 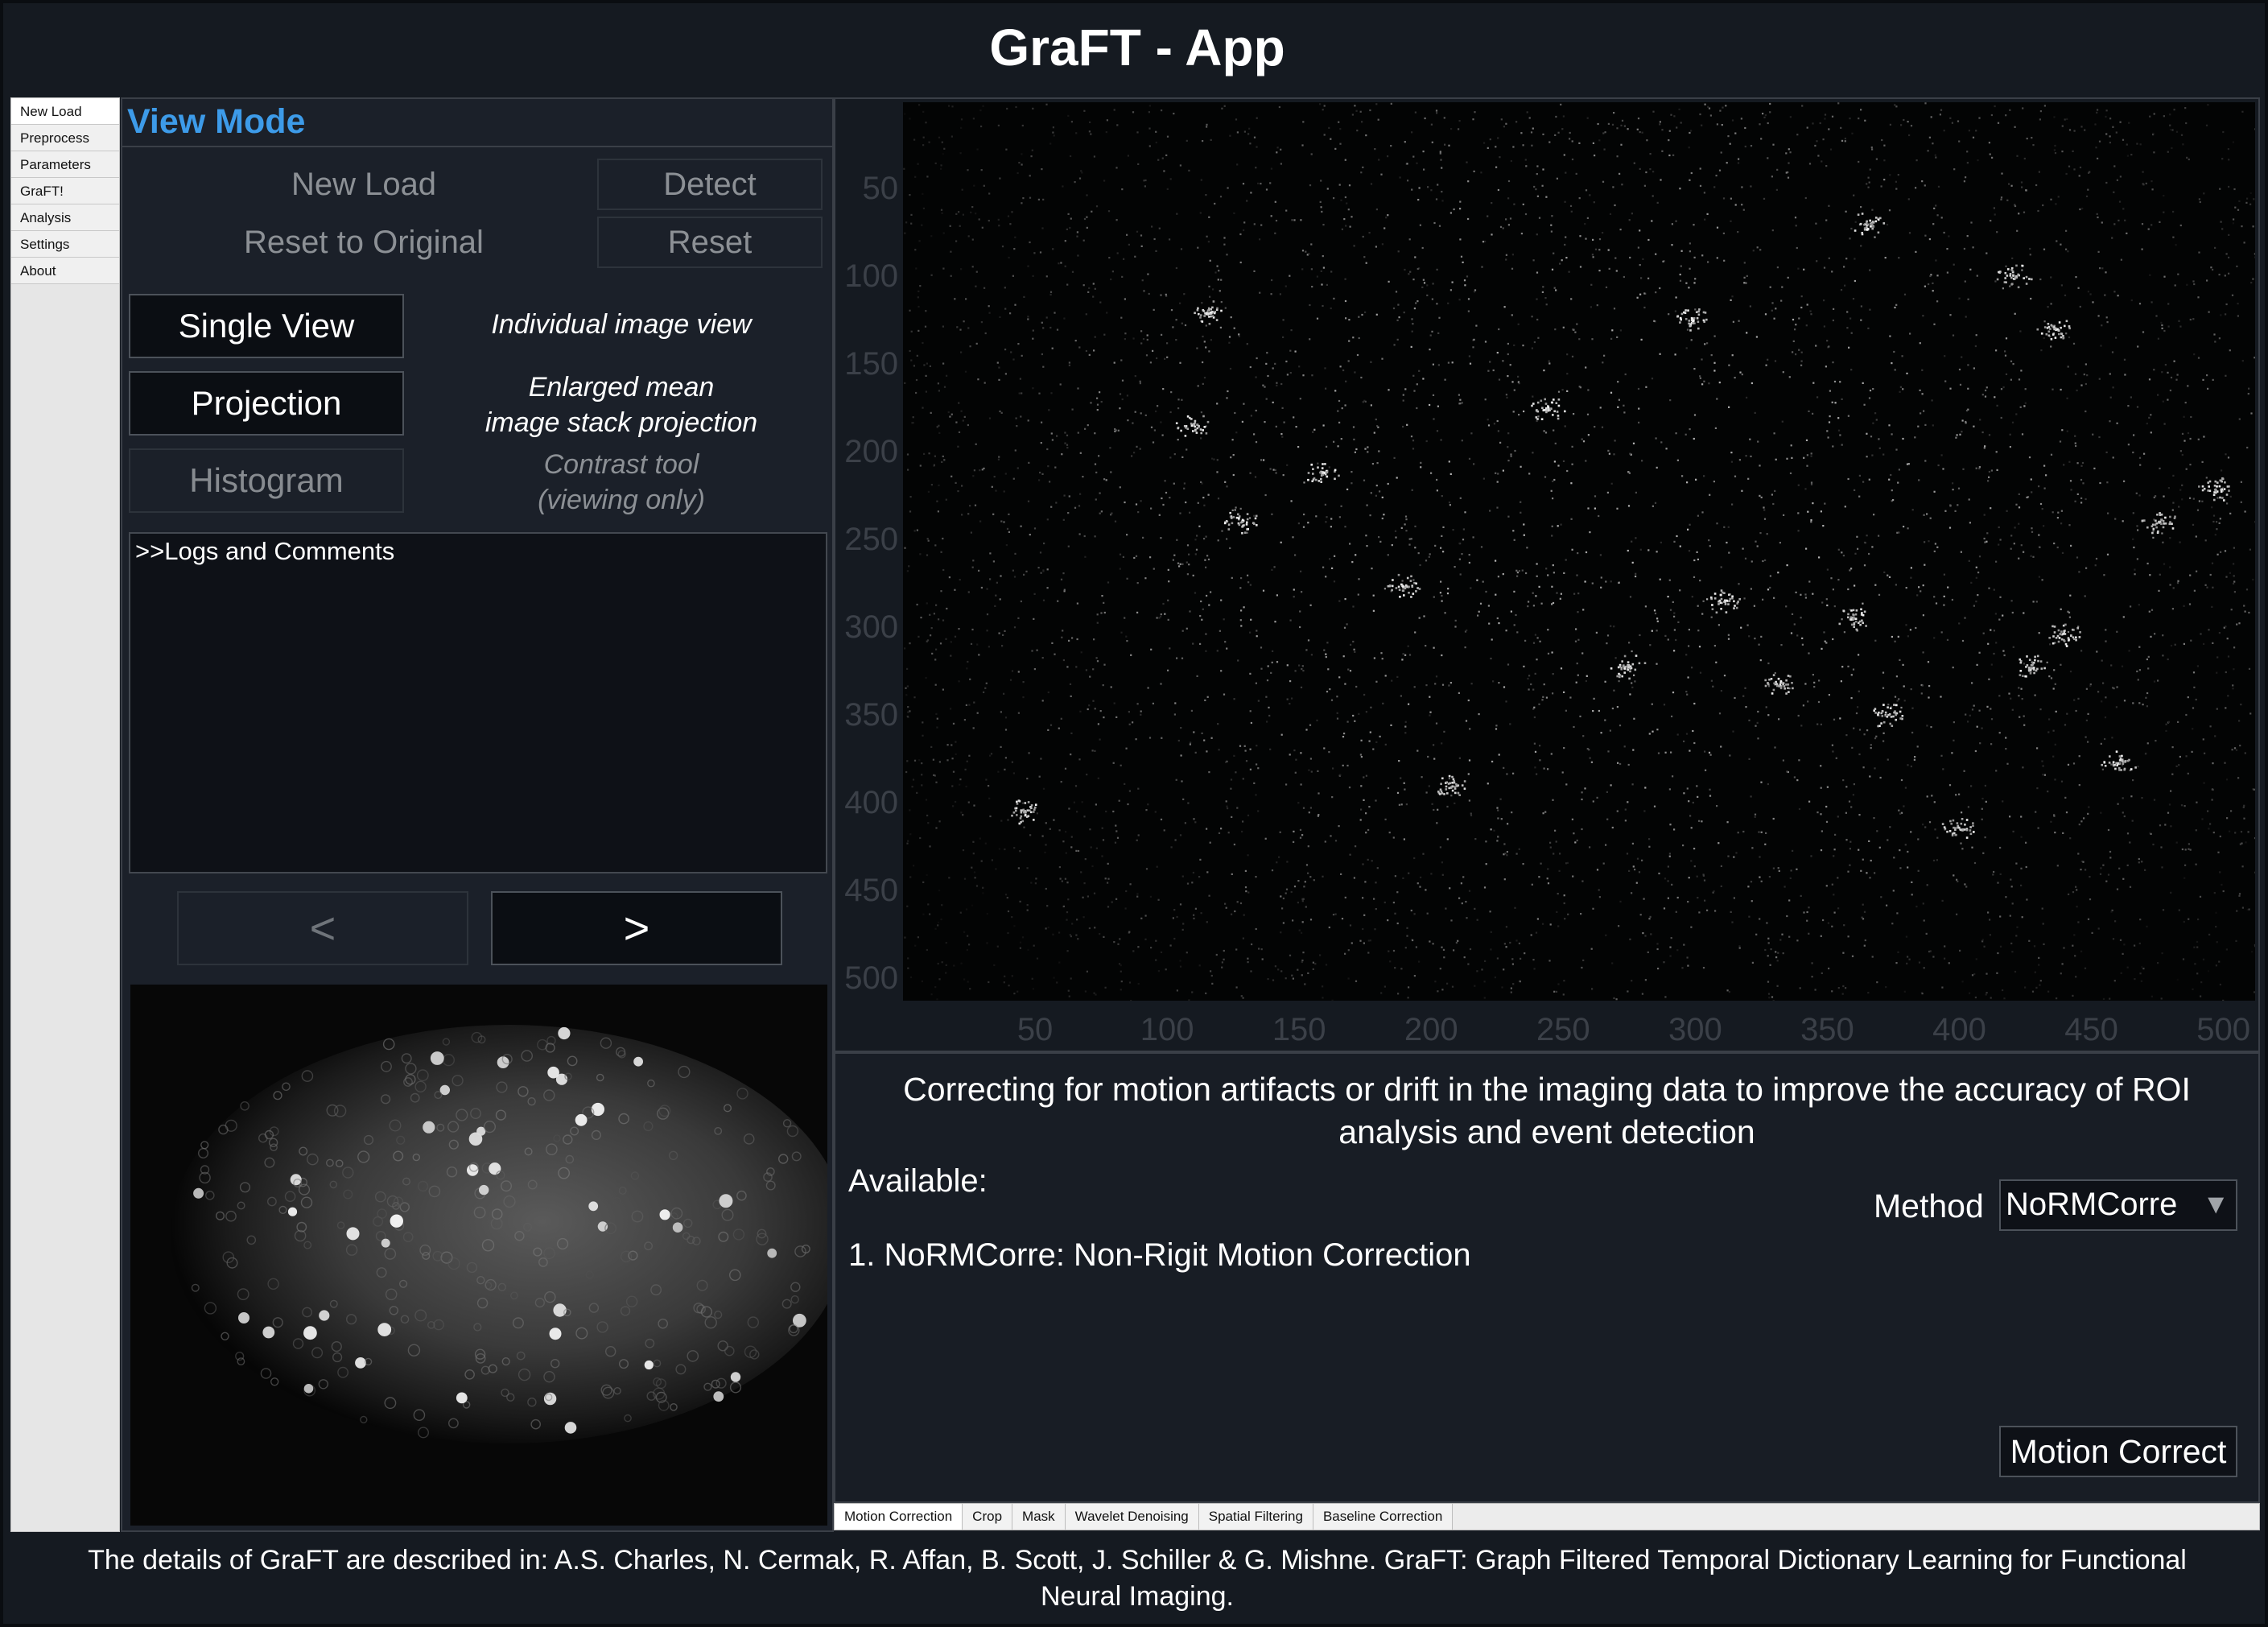 What do you see at coordinates (871, 890) in the screenshot?
I see `y-tick-label: 450` at bounding box center [871, 890].